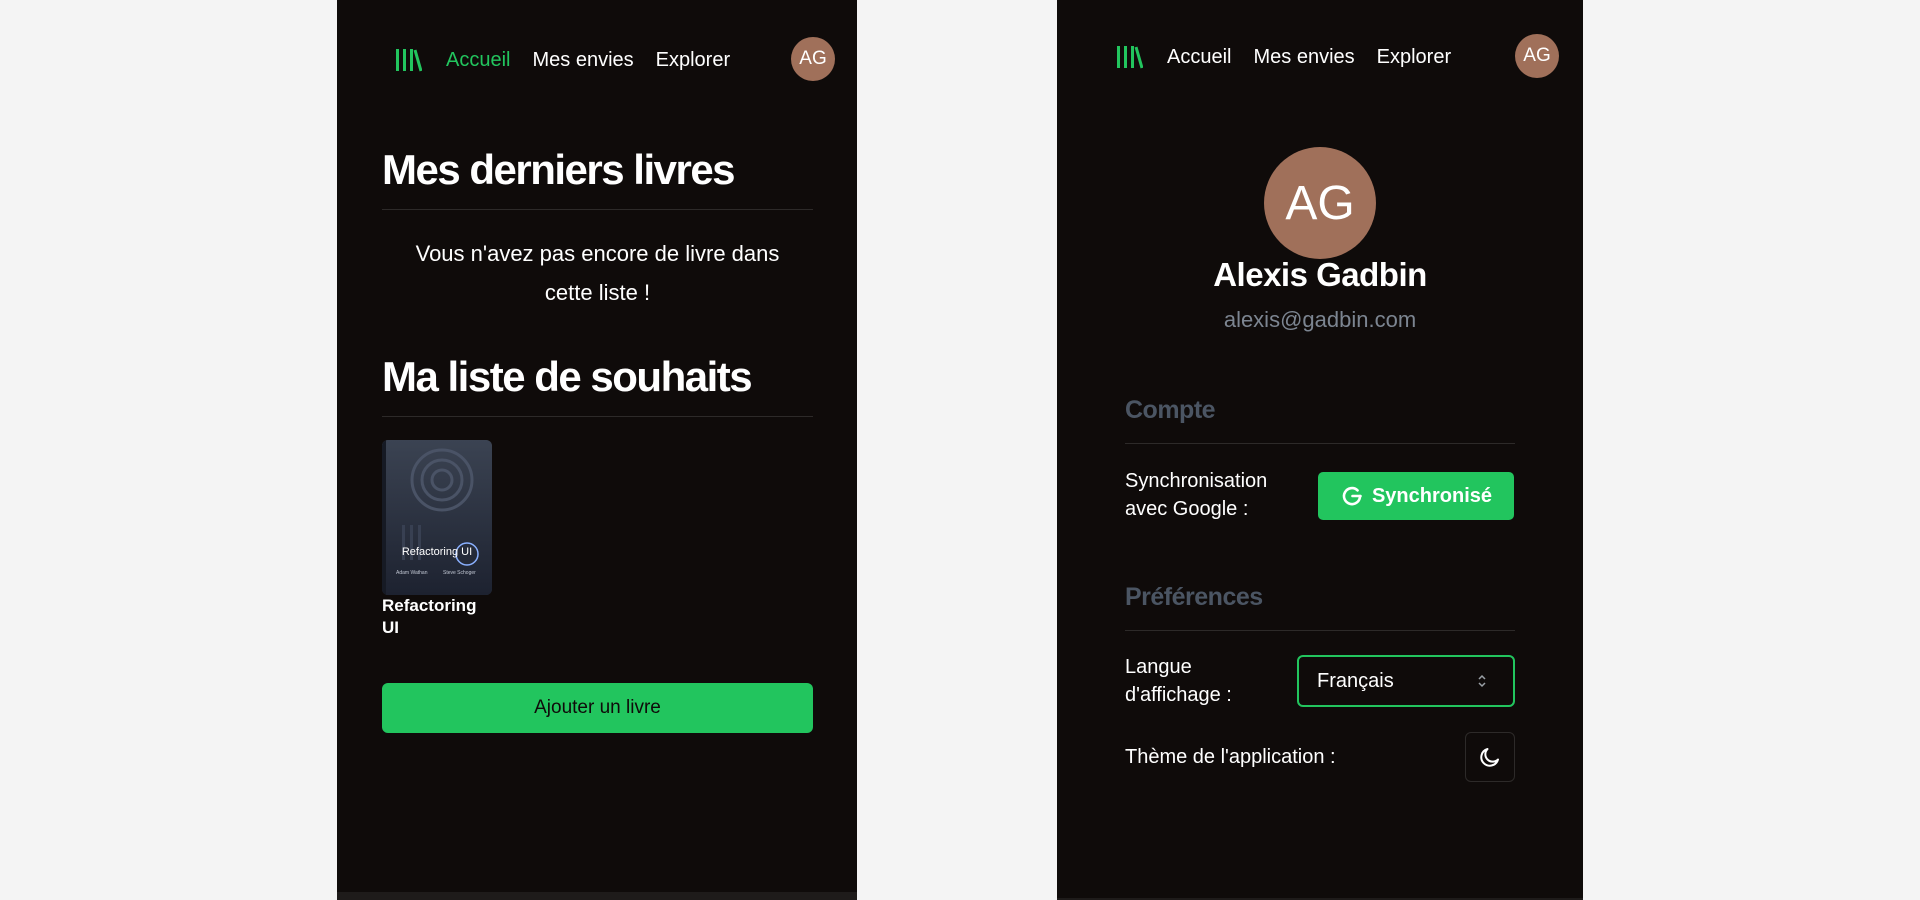 The width and height of the screenshot is (1920, 900). Describe the element at coordinates (459, 573) in the screenshot. I see `cover-author: Steve Schoger` at that location.